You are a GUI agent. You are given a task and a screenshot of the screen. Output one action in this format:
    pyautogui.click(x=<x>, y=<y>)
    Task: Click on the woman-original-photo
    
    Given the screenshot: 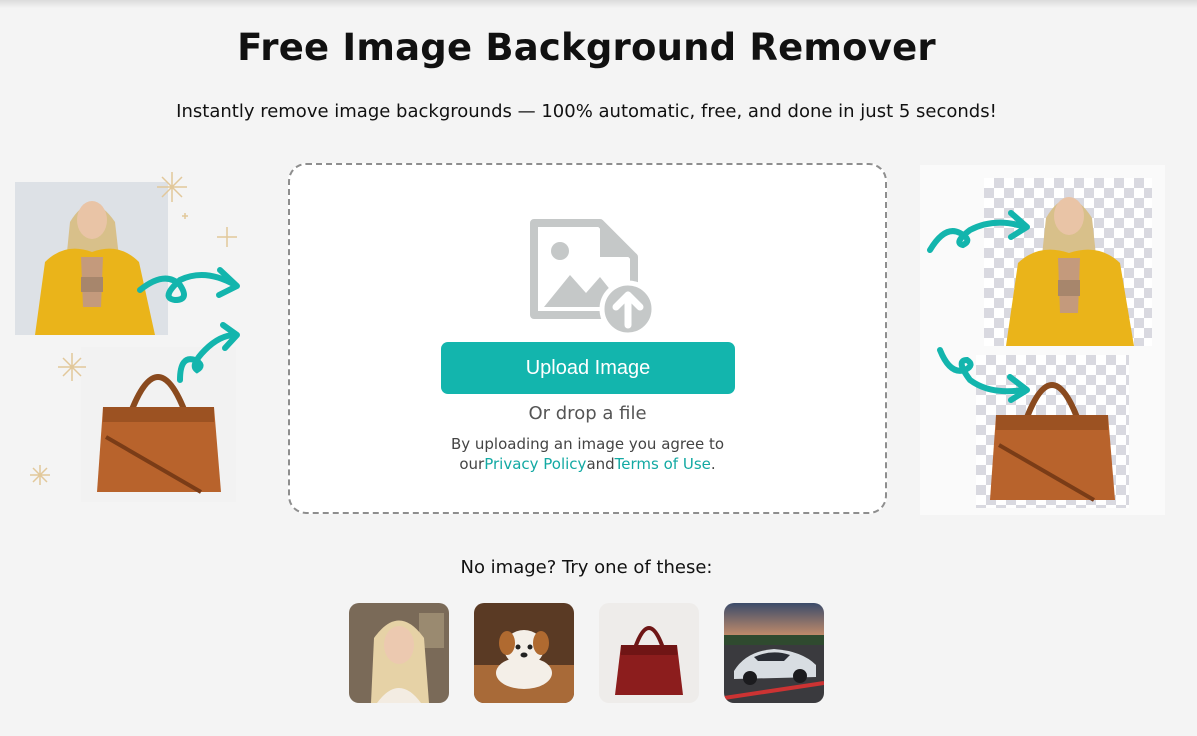 What is the action you would take?
    pyautogui.click(x=91, y=258)
    